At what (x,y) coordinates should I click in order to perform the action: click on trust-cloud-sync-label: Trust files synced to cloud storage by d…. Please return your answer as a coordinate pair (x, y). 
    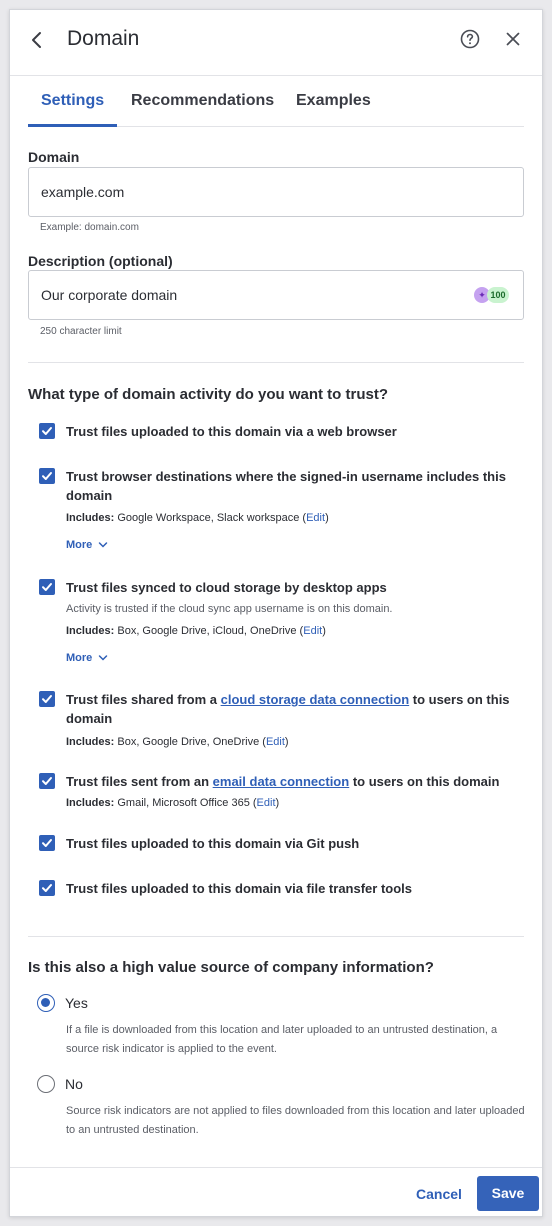
    Looking at the image, I should click on (226, 587).